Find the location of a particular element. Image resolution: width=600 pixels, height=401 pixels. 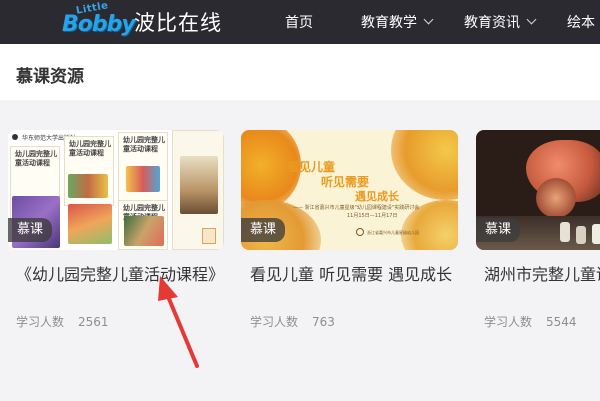

learner-count-2: 学习人数 763 is located at coordinates (292, 322).